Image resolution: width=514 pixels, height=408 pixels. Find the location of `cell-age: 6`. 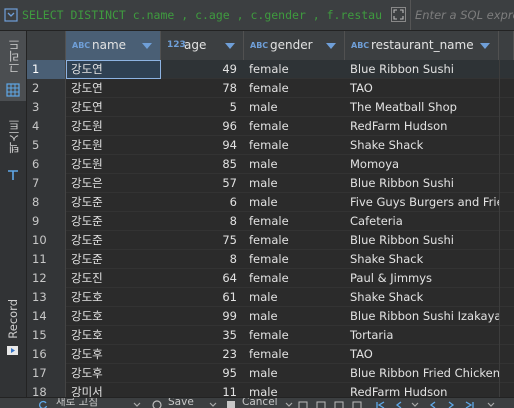

cell-age: 6 is located at coordinates (202, 202).